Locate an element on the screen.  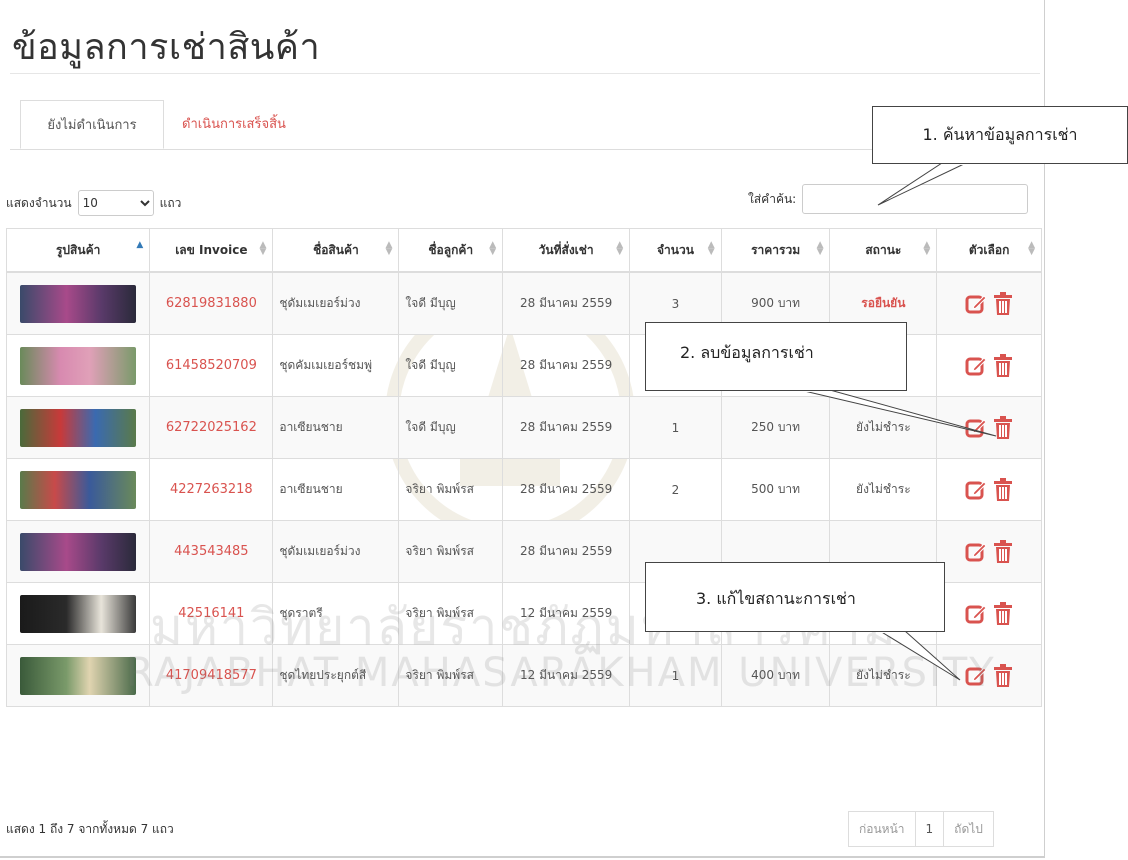
col-header-date: วันที่สั่งเช่า ▲ ▼ is located at coordinates (566, 250).